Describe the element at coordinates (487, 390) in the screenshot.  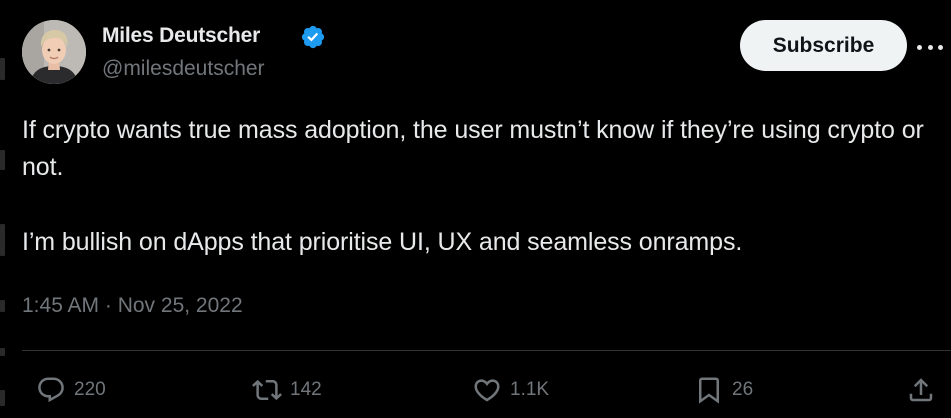
I see `heart-icon` at that location.